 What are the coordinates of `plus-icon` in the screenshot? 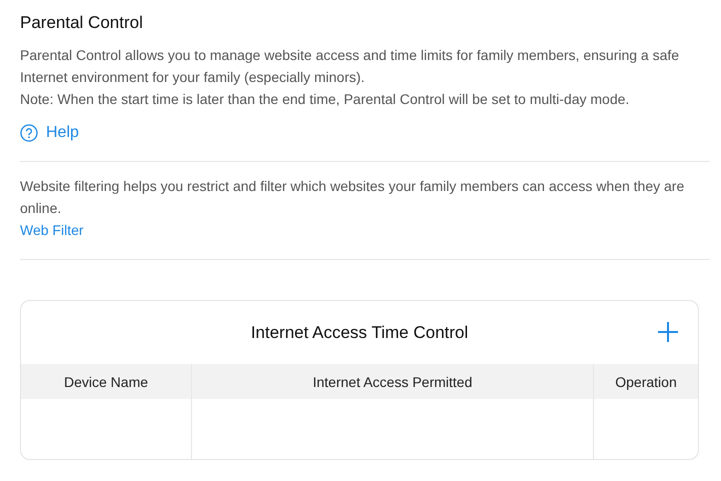 It's located at (668, 332).